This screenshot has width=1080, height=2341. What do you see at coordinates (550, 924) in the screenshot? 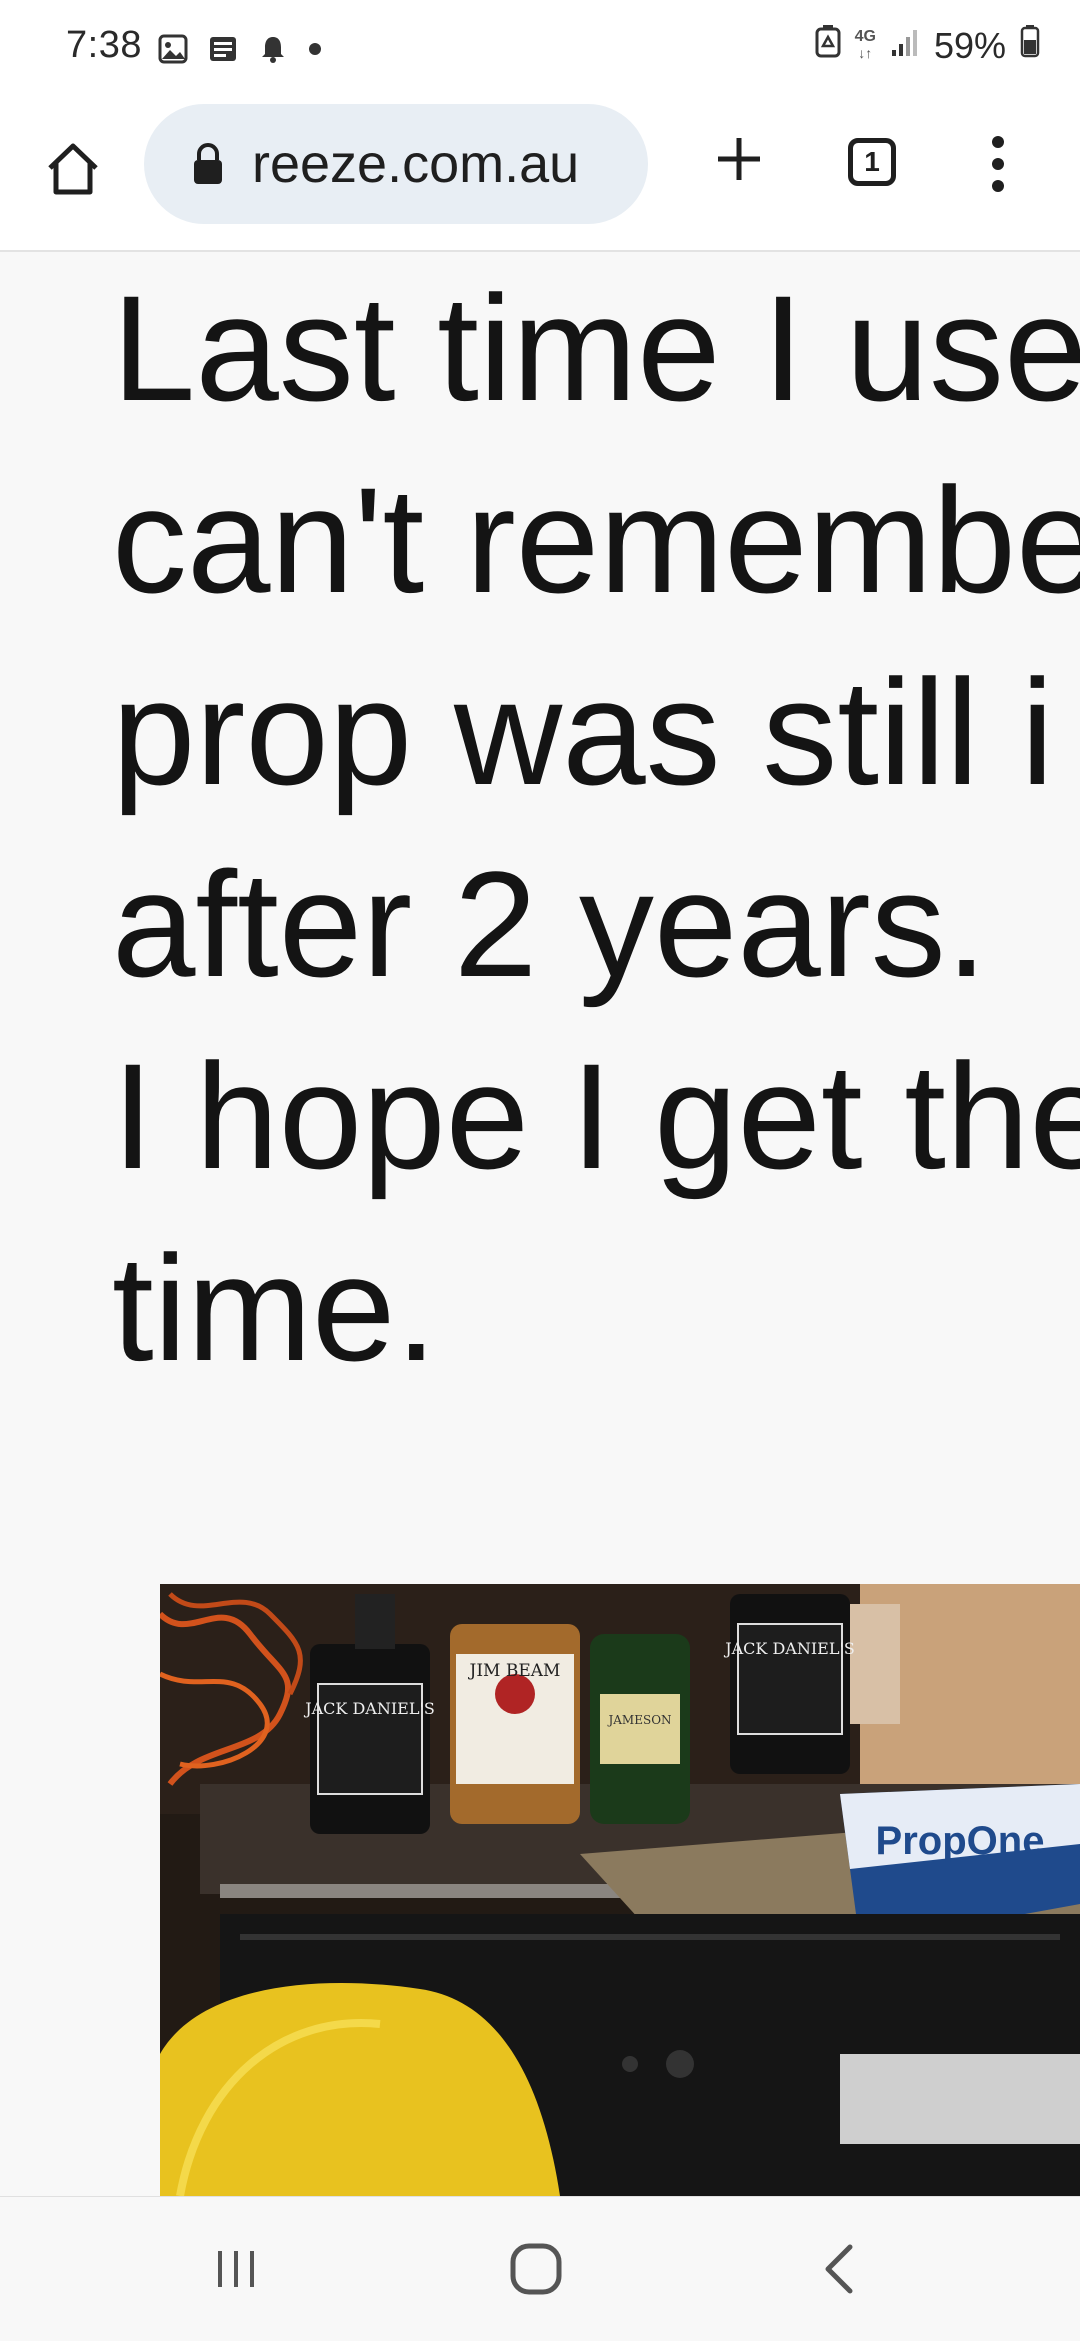
I see `post-line: after 2 years.` at bounding box center [550, 924].